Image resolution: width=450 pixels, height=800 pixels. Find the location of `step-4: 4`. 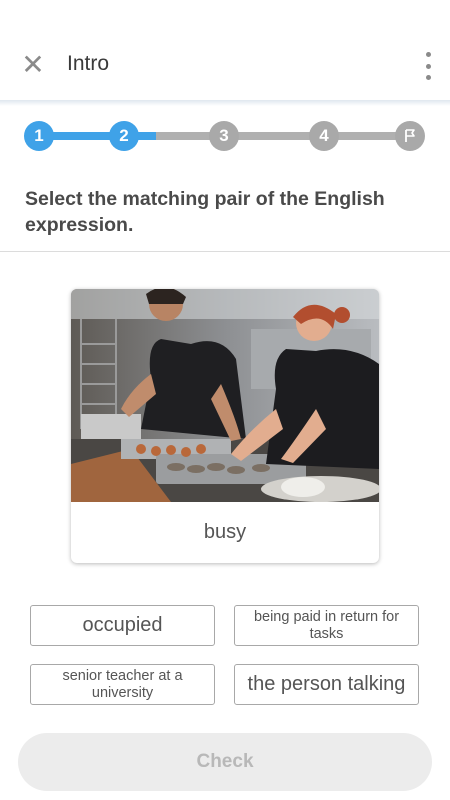

step-4: 4 is located at coordinates (324, 136).